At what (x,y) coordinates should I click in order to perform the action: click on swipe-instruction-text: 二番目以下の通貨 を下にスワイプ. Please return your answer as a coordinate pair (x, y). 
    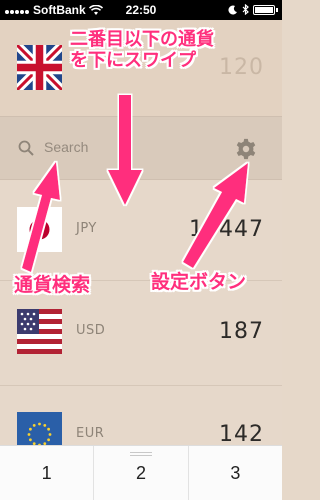
    Looking at the image, I should click on (142, 50).